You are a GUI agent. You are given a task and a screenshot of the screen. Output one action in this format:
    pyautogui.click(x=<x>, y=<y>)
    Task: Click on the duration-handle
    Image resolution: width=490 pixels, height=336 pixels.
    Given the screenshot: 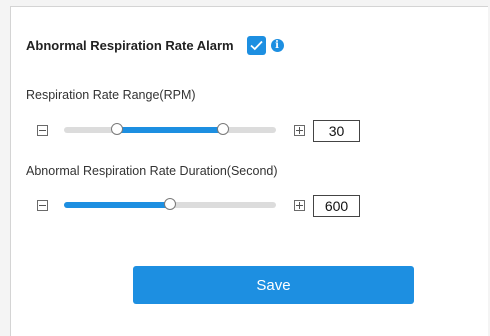 What is the action you would take?
    pyautogui.click(x=170, y=204)
    